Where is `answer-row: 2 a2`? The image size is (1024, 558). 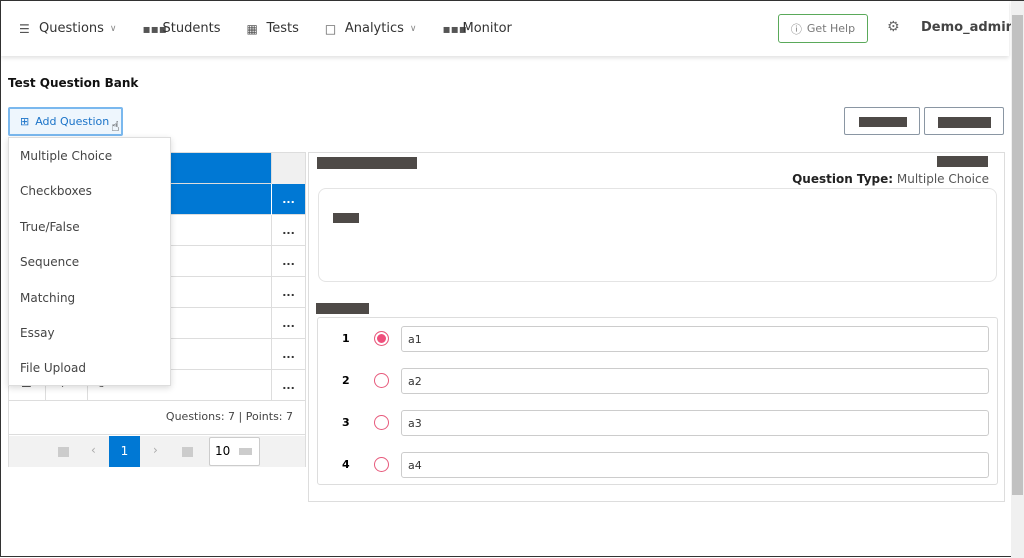 answer-row: 2 a2 is located at coordinates (658, 381).